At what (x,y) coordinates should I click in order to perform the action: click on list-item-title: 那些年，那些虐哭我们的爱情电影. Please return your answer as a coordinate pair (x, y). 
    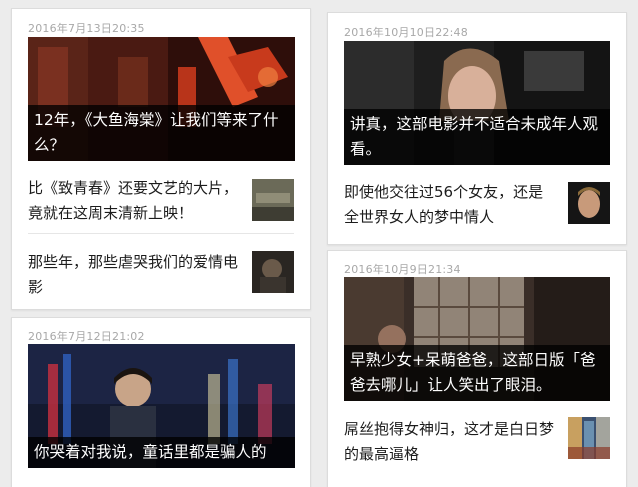
    Looking at the image, I should click on (133, 274).